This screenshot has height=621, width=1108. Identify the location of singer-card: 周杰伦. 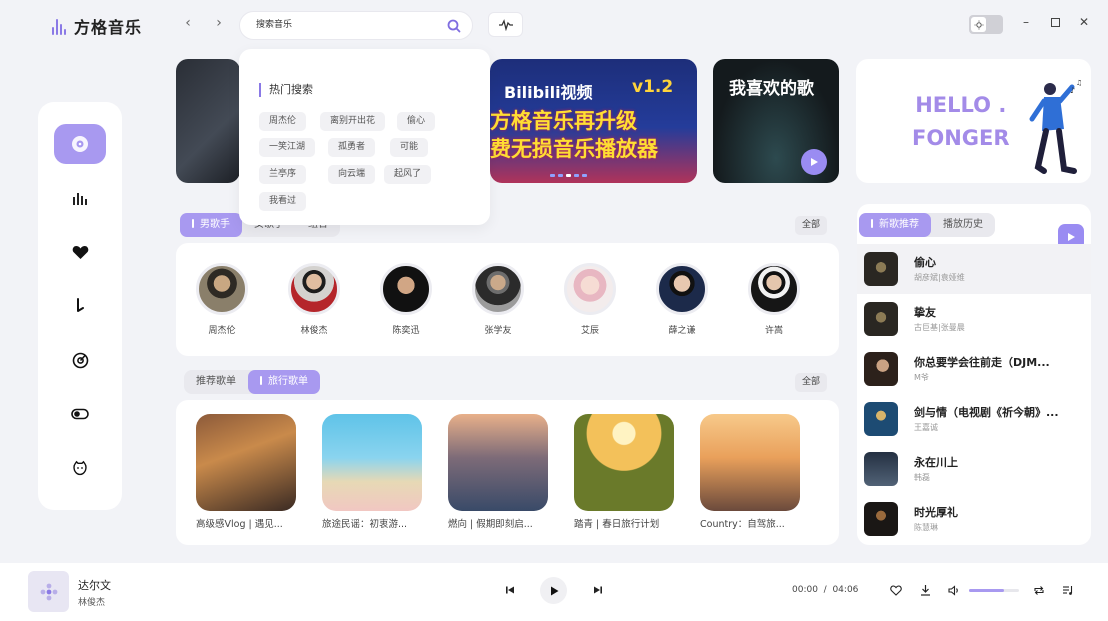
(222, 299).